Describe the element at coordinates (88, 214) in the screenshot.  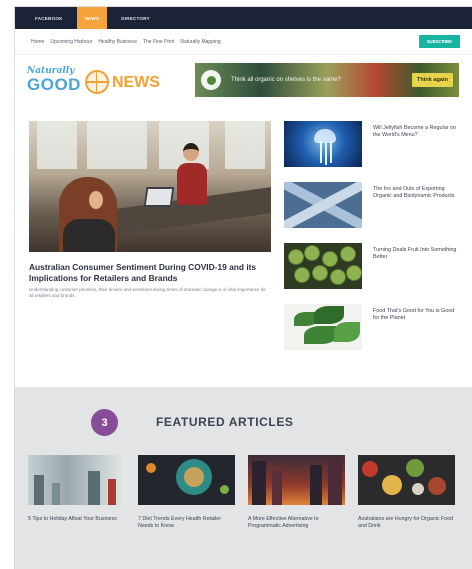
I see `customer-figure` at that location.